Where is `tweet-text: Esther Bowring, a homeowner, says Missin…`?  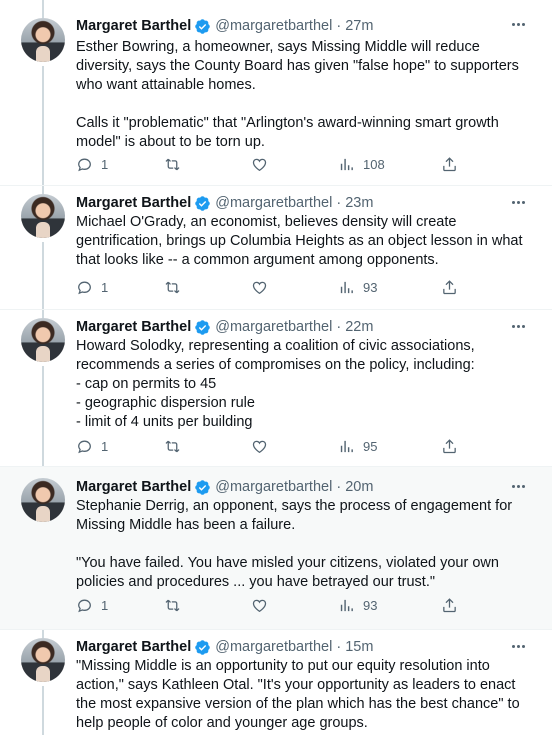
tweet-text: Esther Bowring, a homeowner, says Missin… is located at coordinates (297, 94).